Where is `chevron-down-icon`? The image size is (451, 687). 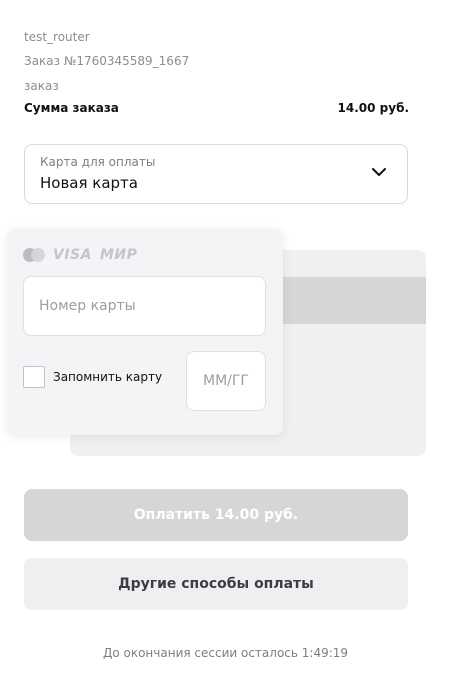
chevron-down-icon is located at coordinates (379, 172).